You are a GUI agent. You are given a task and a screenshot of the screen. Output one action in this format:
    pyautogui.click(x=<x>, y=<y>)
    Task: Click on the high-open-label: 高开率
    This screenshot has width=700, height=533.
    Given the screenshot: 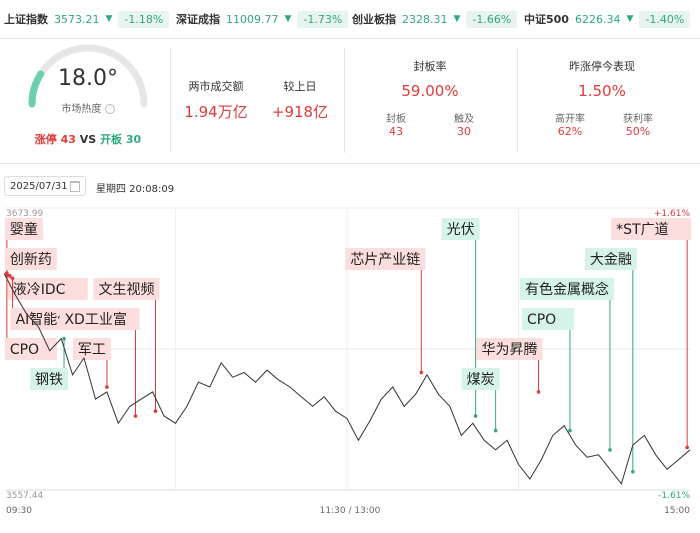 What is the action you would take?
    pyautogui.click(x=570, y=119)
    